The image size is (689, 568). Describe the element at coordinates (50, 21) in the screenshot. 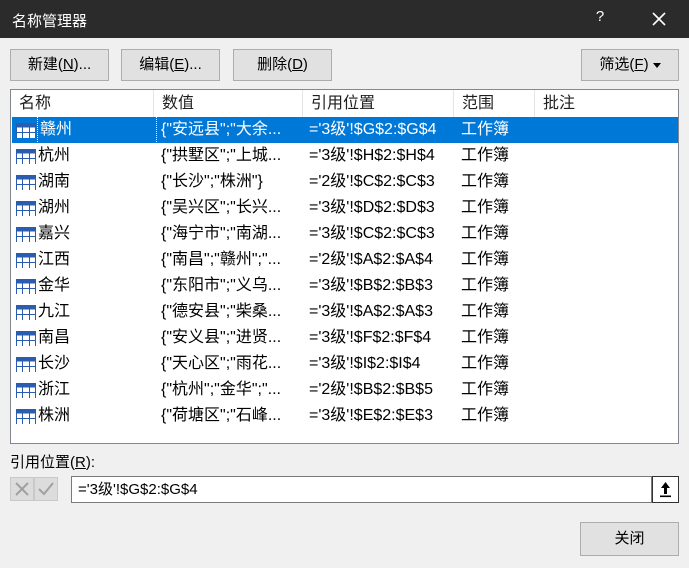

I see `window-title: 名称管理器` at that location.